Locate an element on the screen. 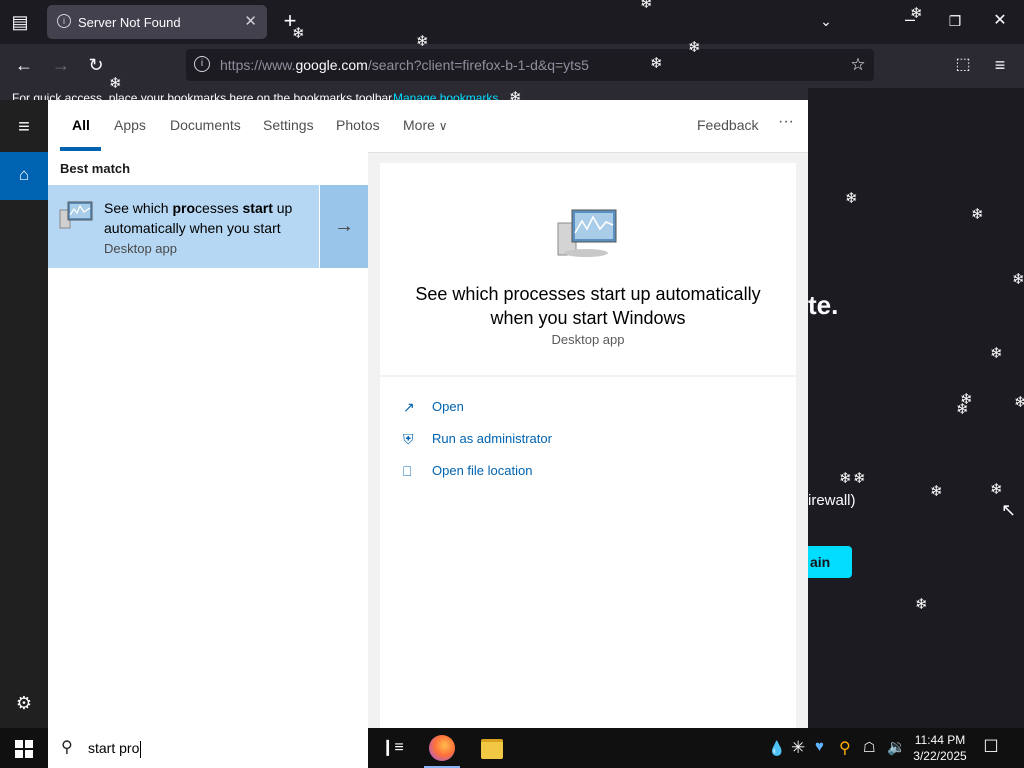  taskbar-search-box: ⚲ start pro is located at coordinates (208, 748).